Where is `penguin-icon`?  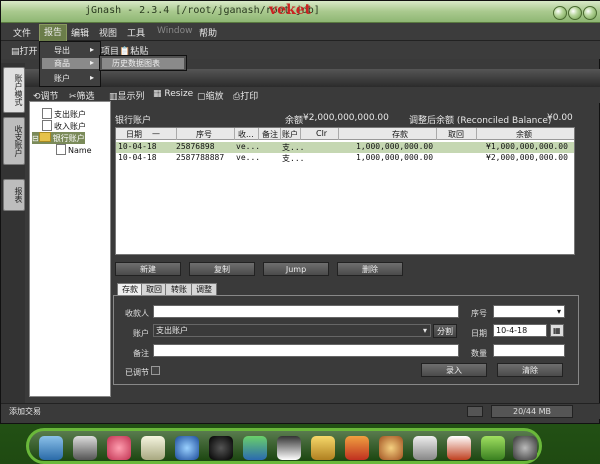 penguin-icon is located at coordinates (289, 448).